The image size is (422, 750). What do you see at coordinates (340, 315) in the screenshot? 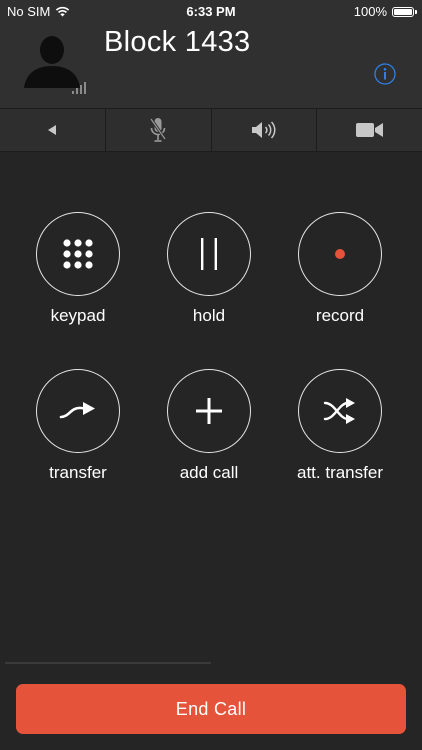
I see `record-label: record` at bounding box center [340, 315].